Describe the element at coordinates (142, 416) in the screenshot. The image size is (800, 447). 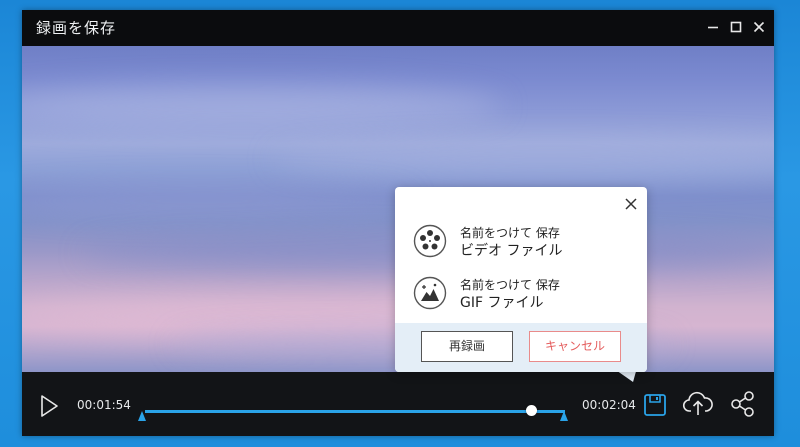
I see `trim-start-handle` at that location.